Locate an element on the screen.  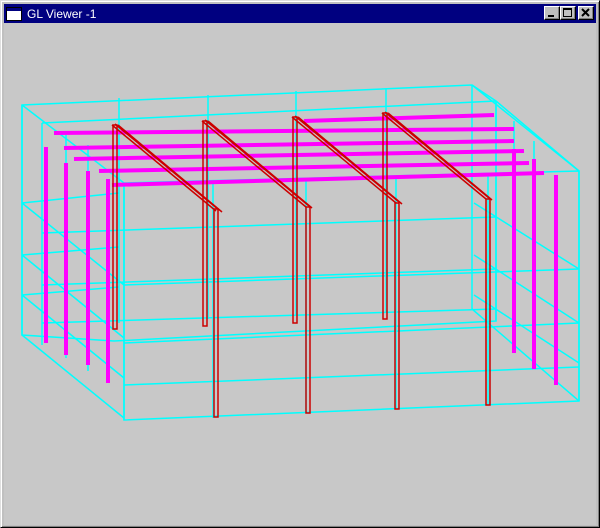
maximize-button is located at coordinates (568, 13).